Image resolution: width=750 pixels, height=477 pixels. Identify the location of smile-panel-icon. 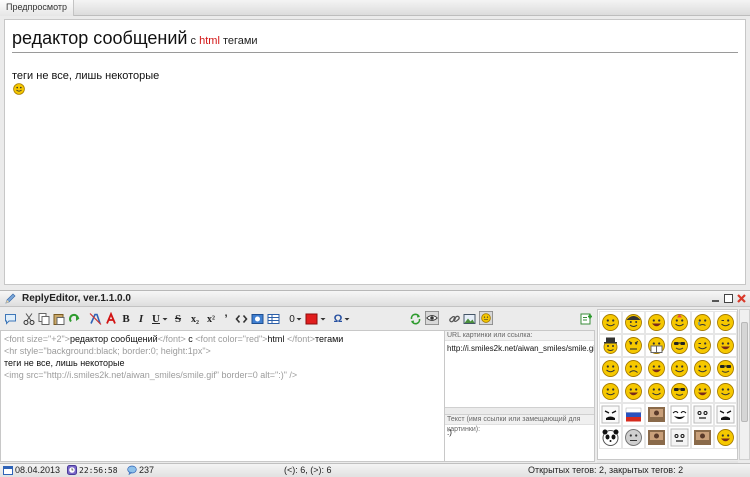
(486, 318).